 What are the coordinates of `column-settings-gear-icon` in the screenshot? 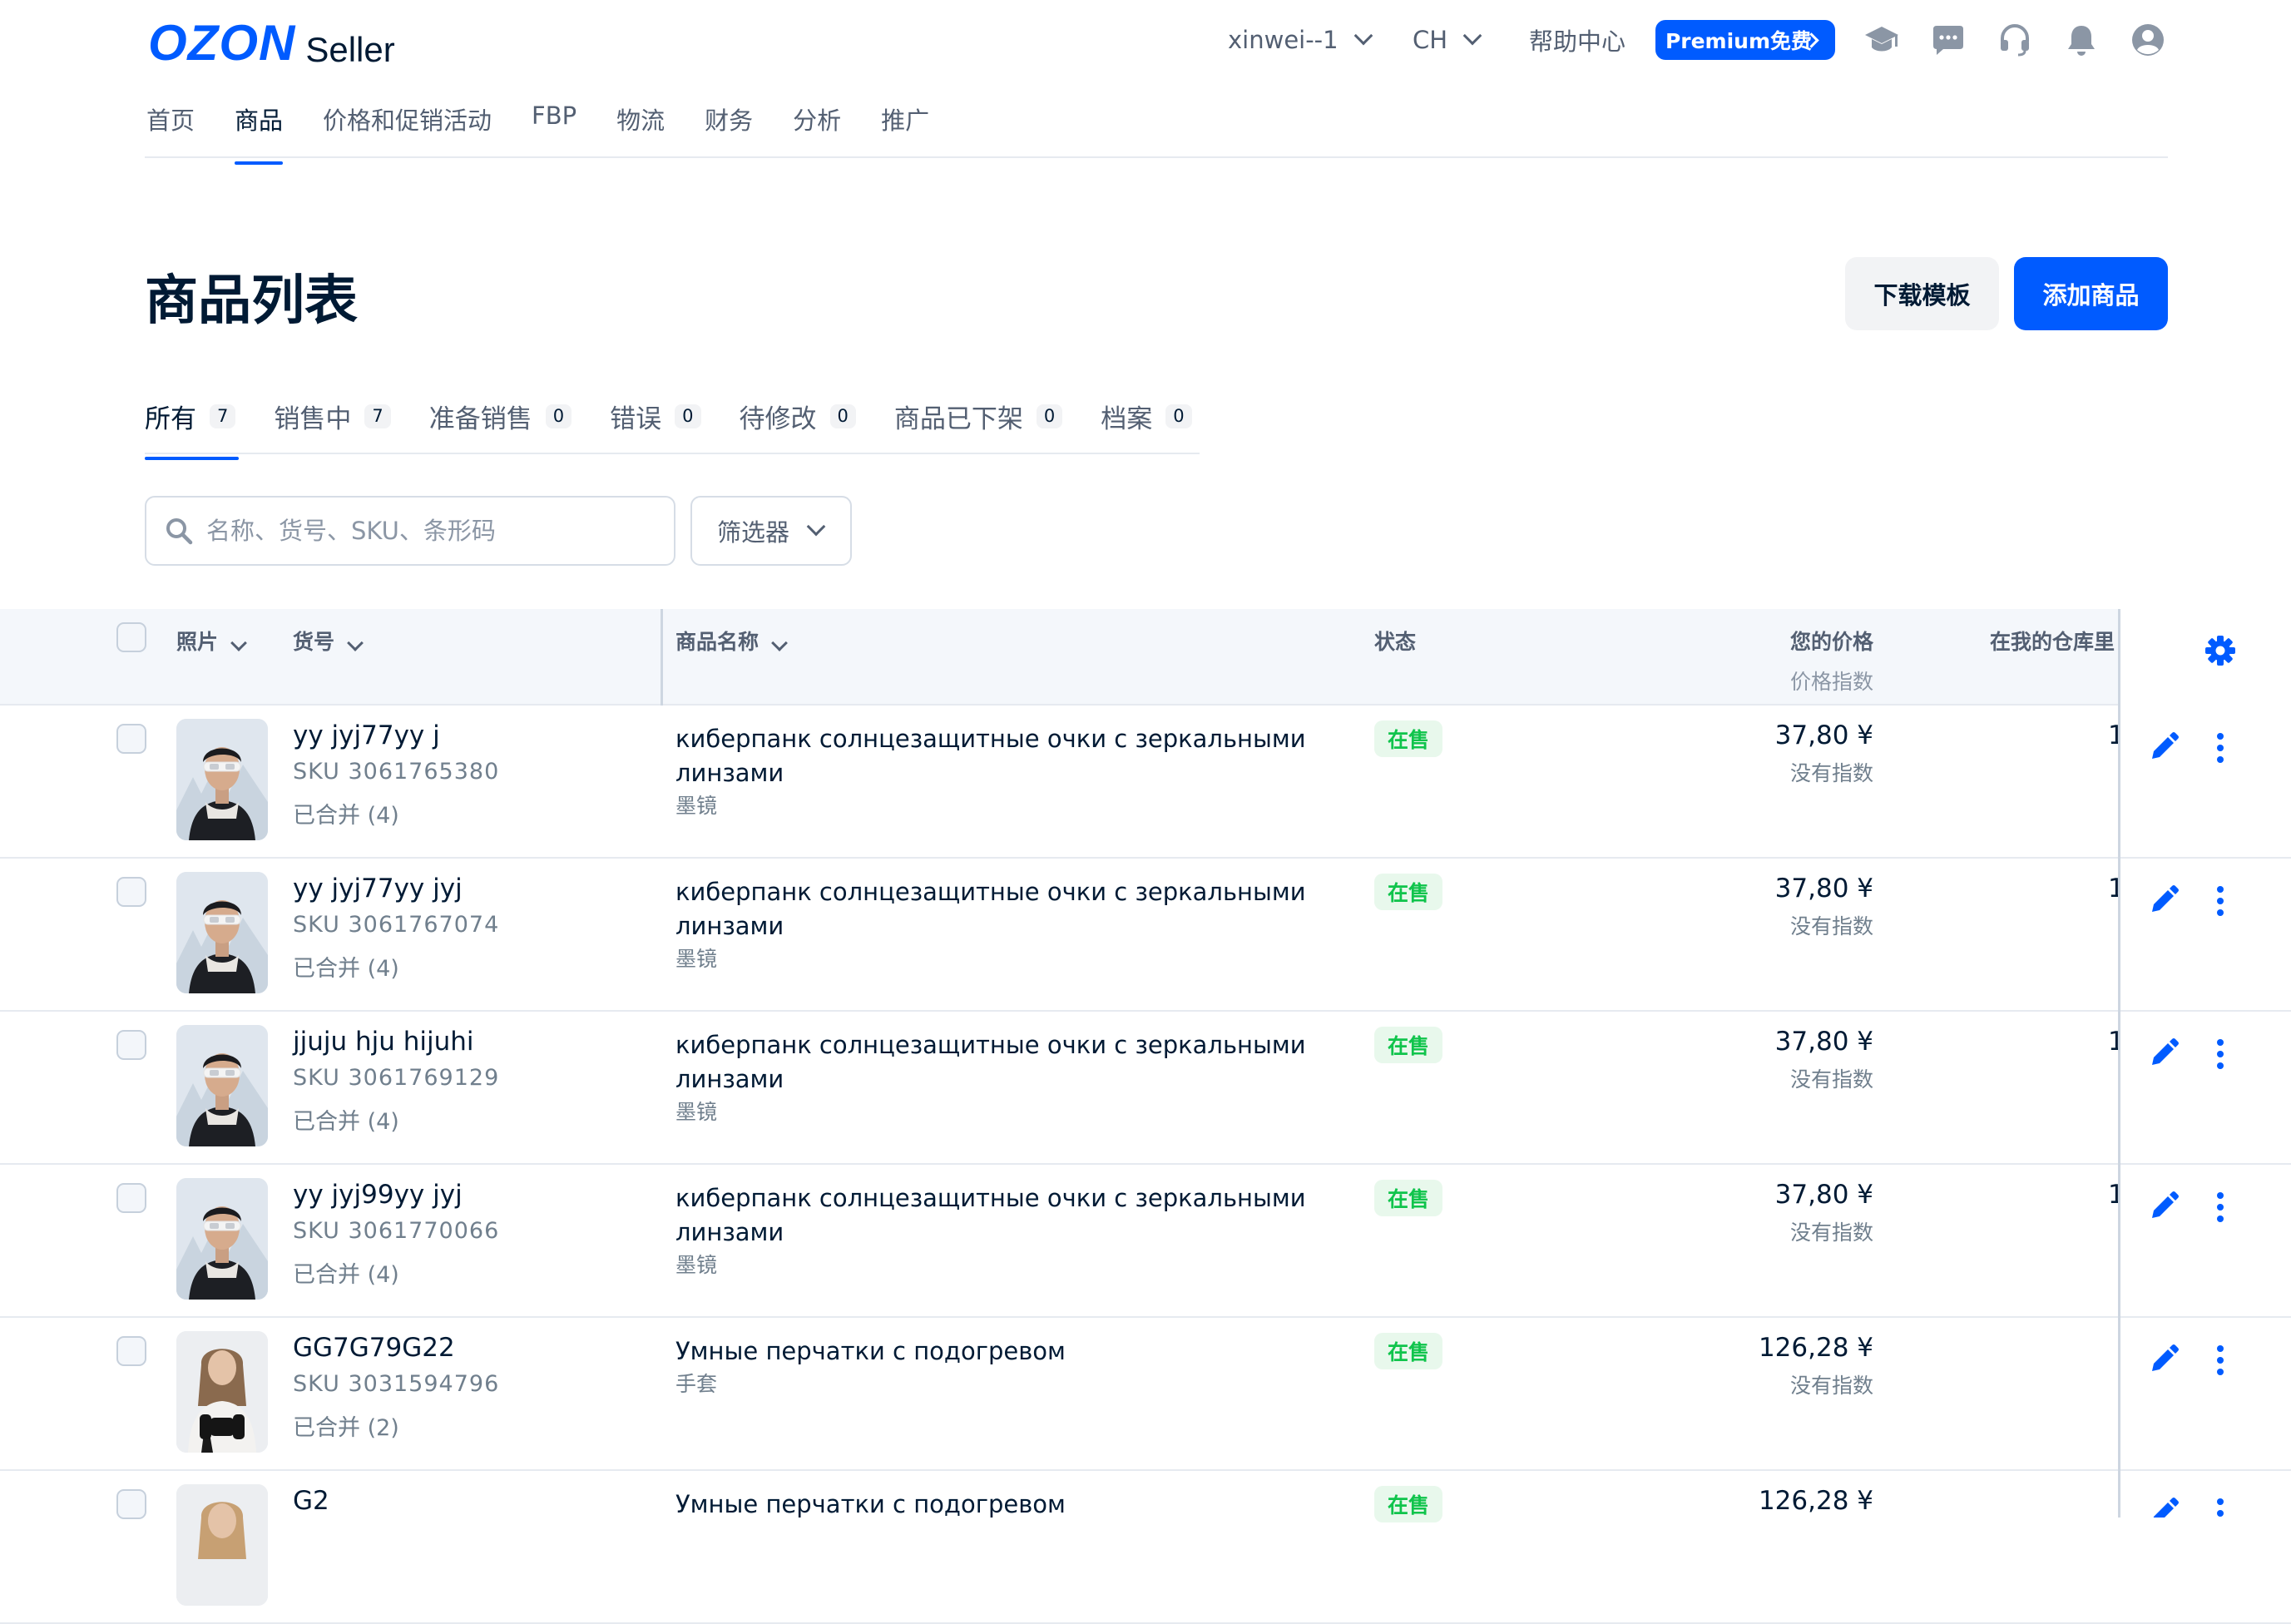 It's located at (2220, 652).